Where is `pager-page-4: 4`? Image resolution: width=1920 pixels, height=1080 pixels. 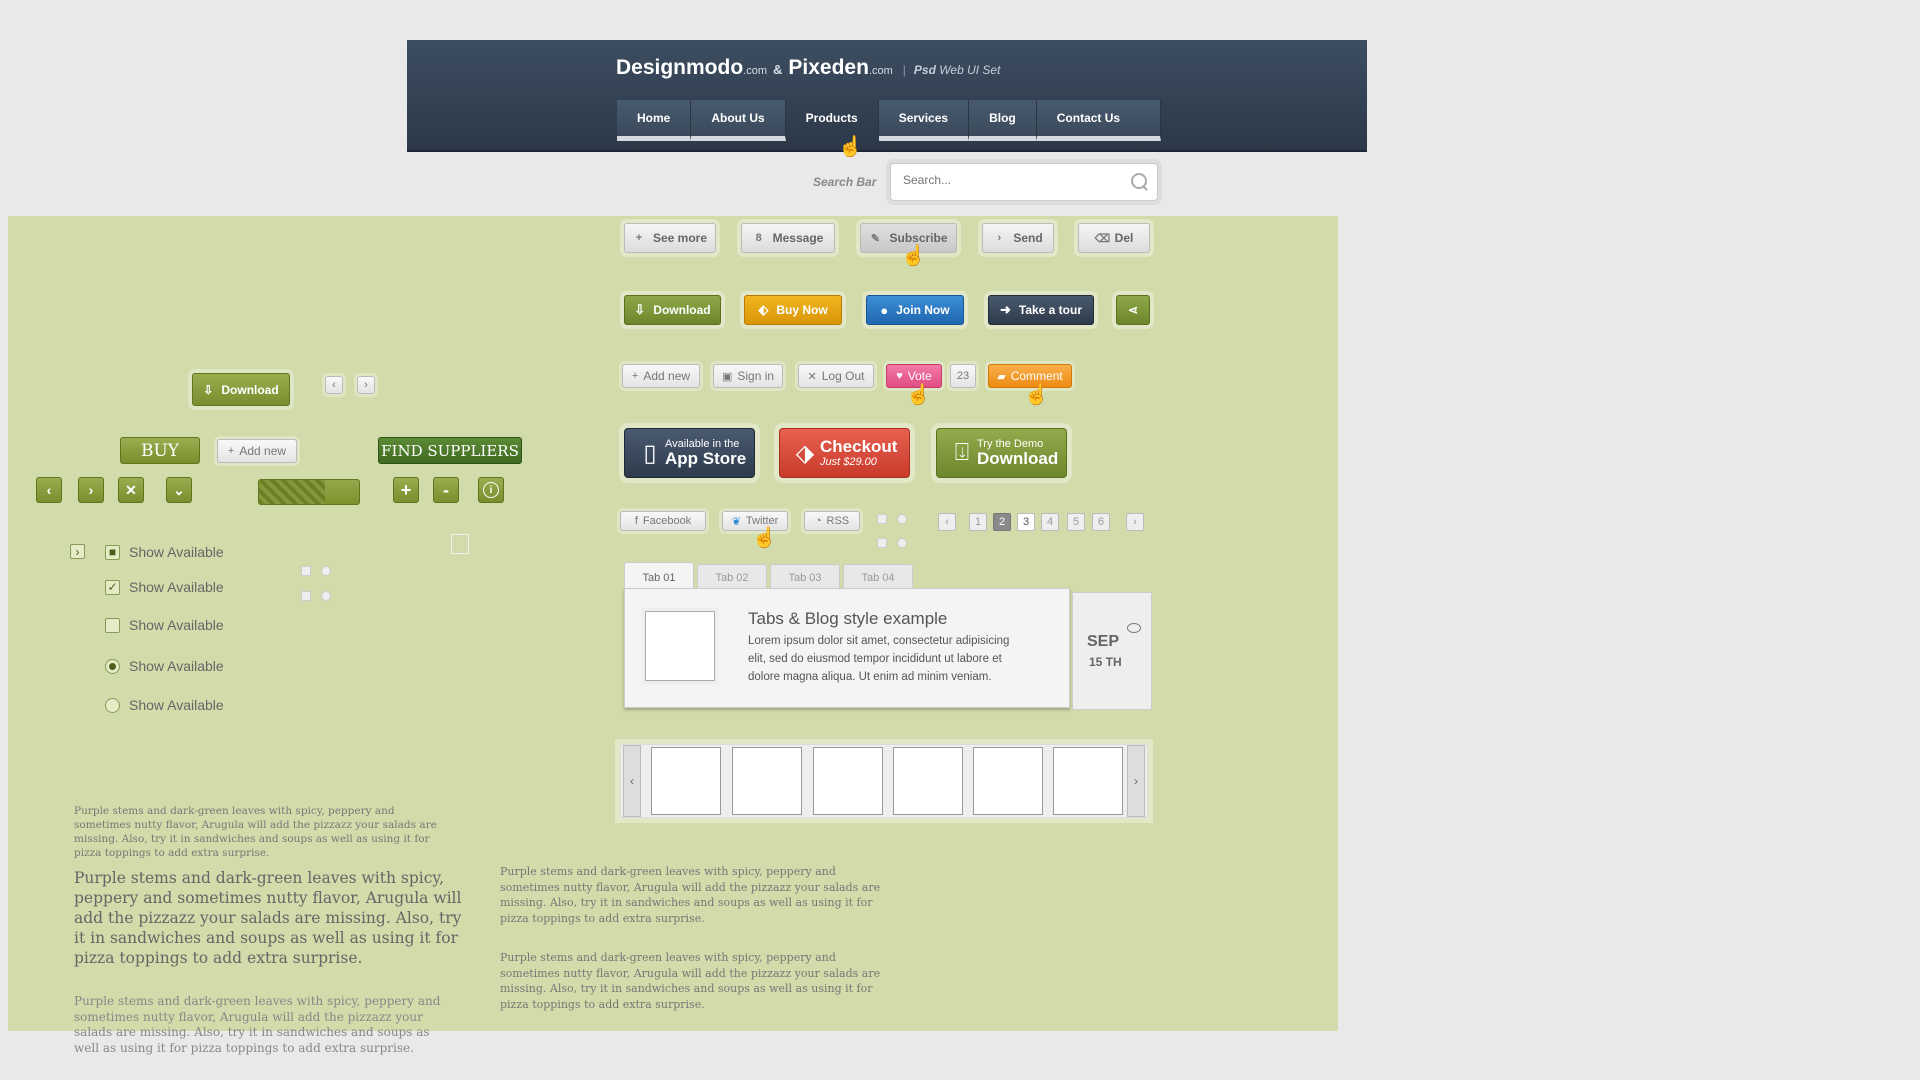 pager-page-4: 4 is located at coordinates (1050, 522).